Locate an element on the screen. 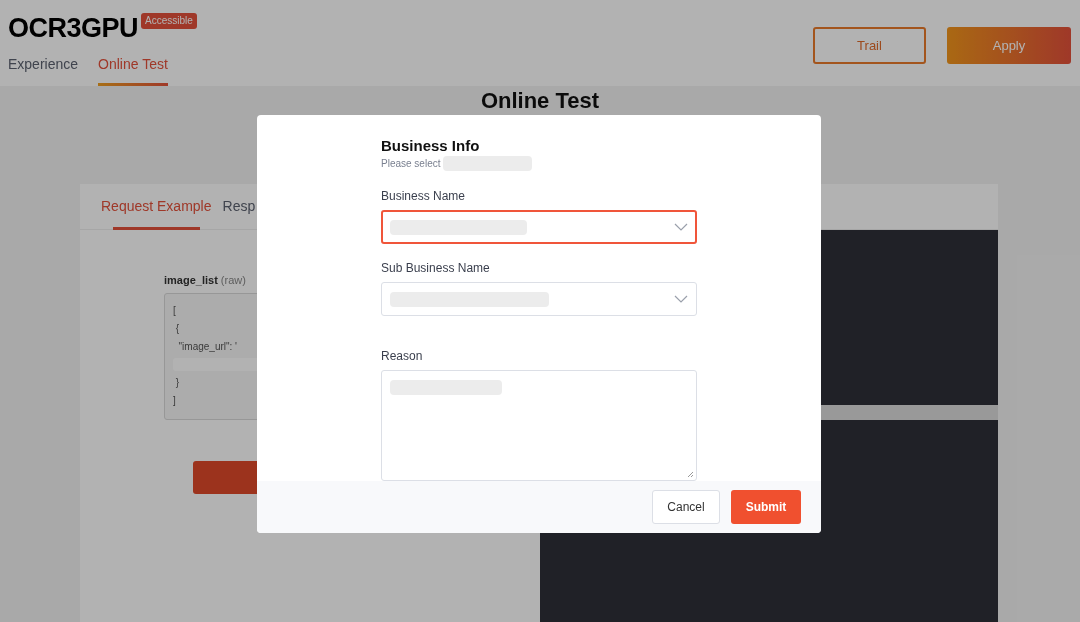 This screenshot has height=622, width=1080. code-line: { is located at coordinates (177, 328).